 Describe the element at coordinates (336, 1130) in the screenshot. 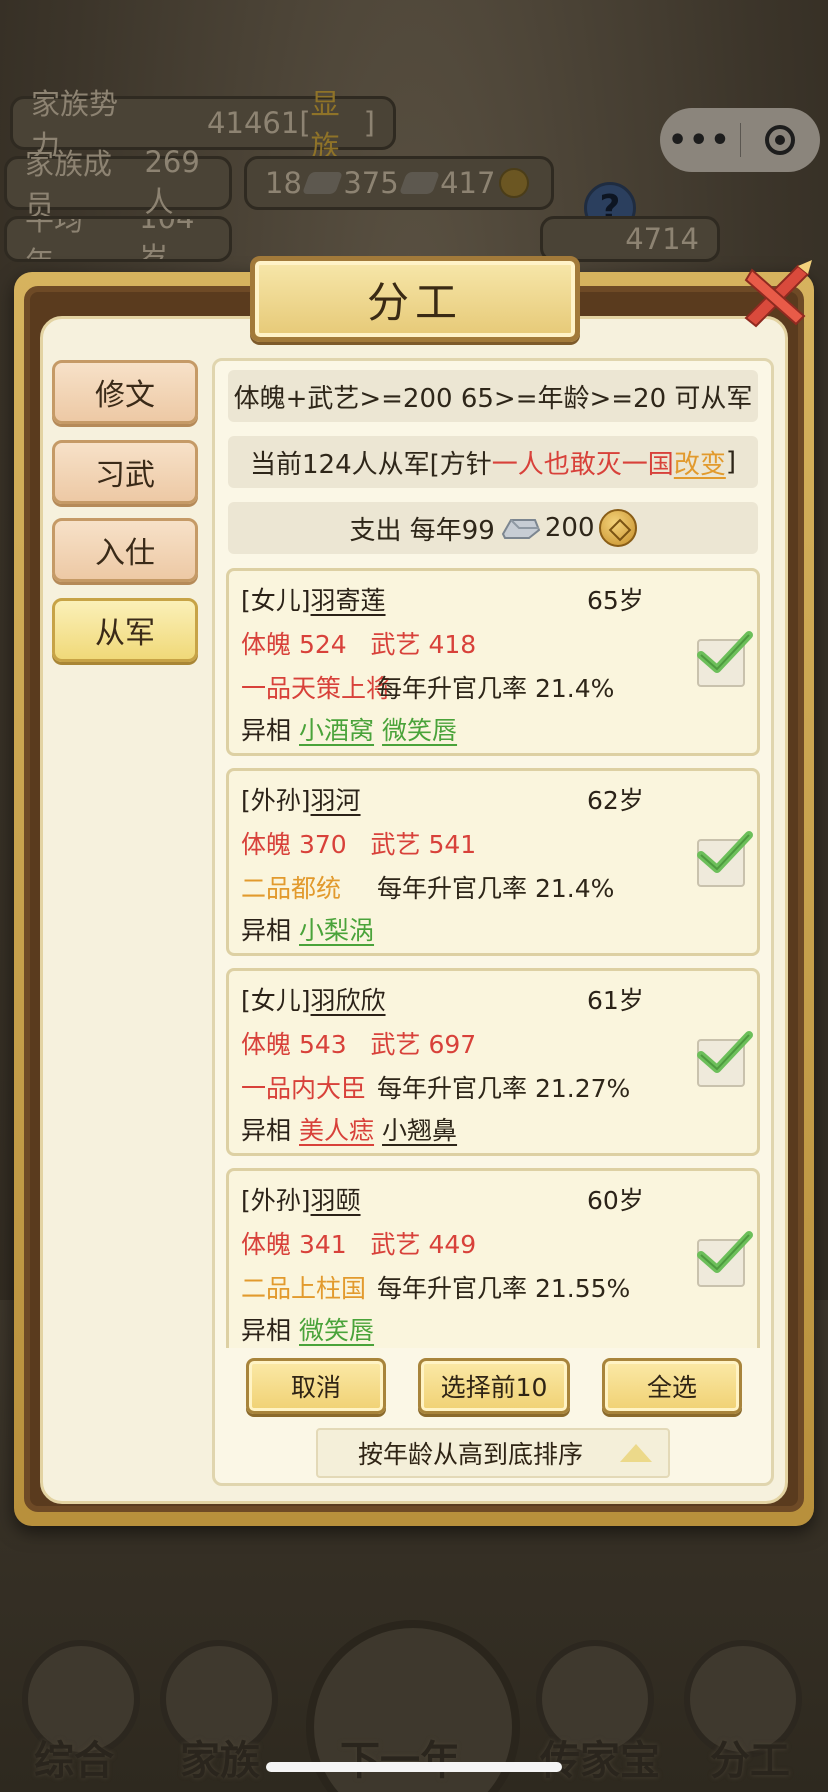

I see `trait-tag: 美人痣` at that location.